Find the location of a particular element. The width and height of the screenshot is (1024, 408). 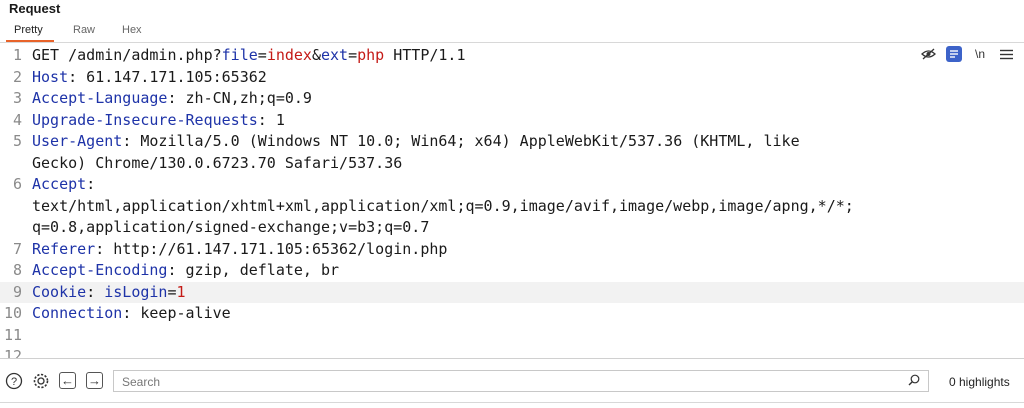

search-input is located at coordinates (502, 382).